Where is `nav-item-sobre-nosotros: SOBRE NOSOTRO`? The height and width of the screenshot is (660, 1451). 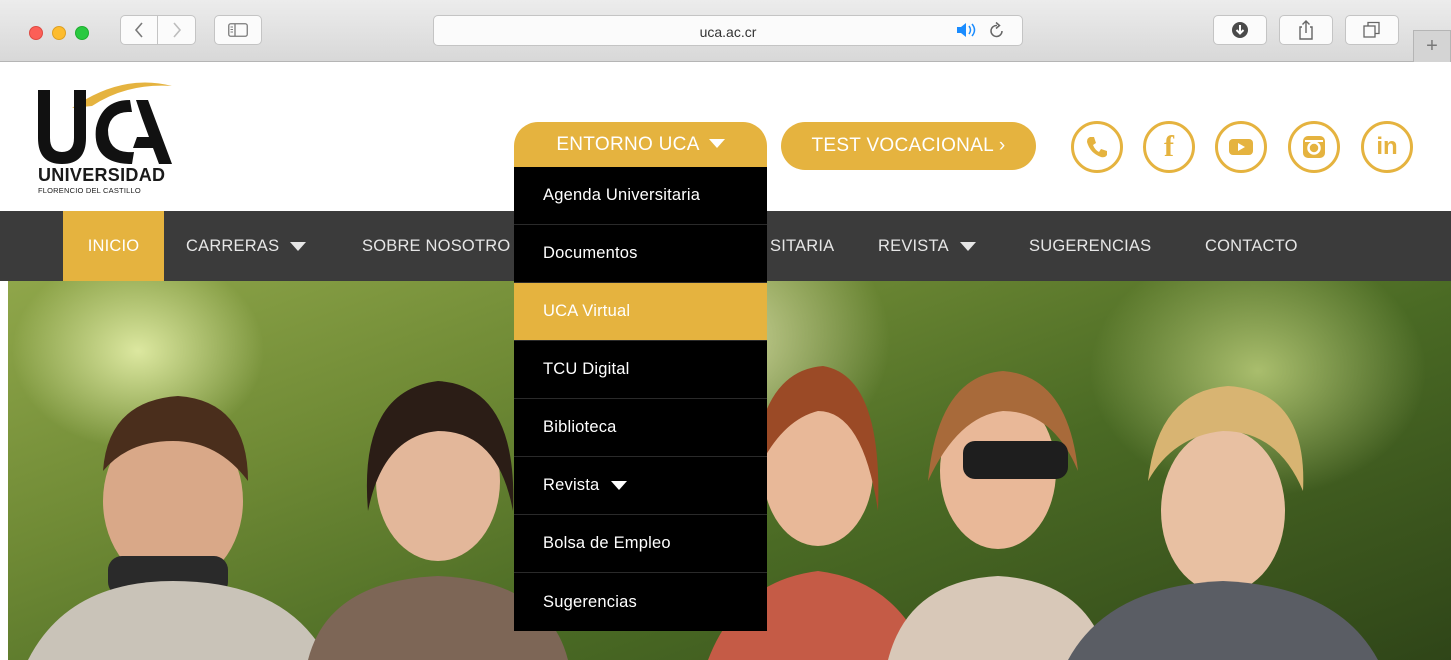 nav-item-sobre-nosotros: SOBRE NOSOTRO is located at coordinates (436, 246).